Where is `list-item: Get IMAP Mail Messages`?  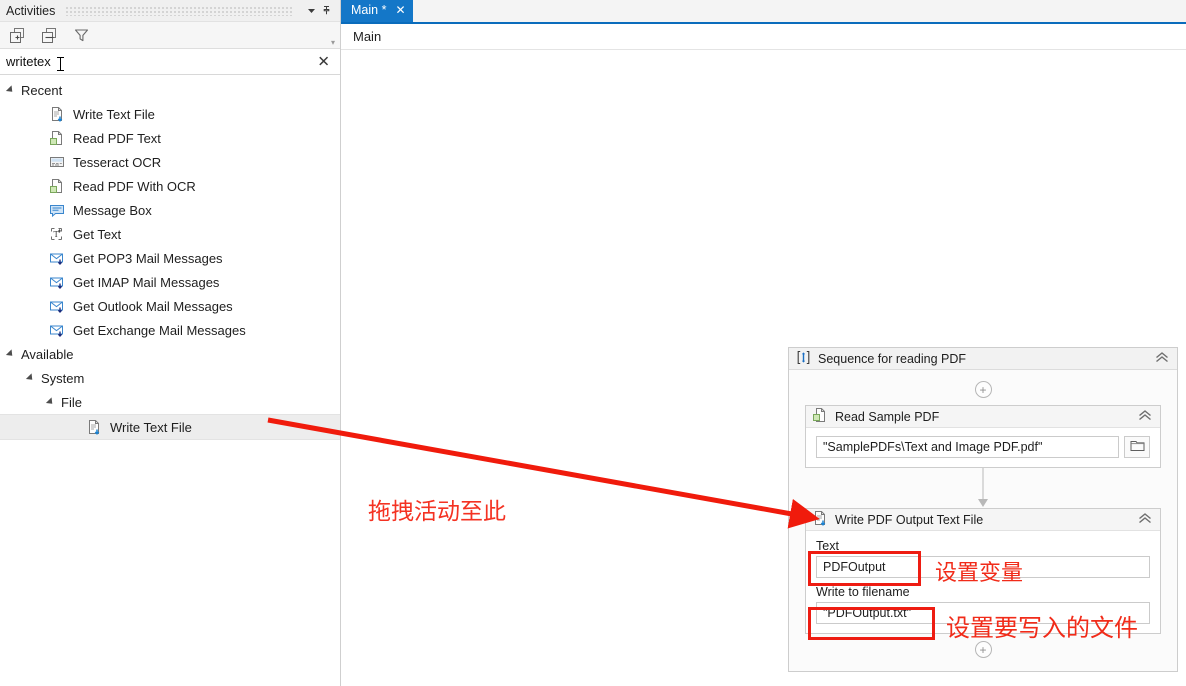 list-item: Get IMAP Mail Messages is located at coordinates (170, 282).